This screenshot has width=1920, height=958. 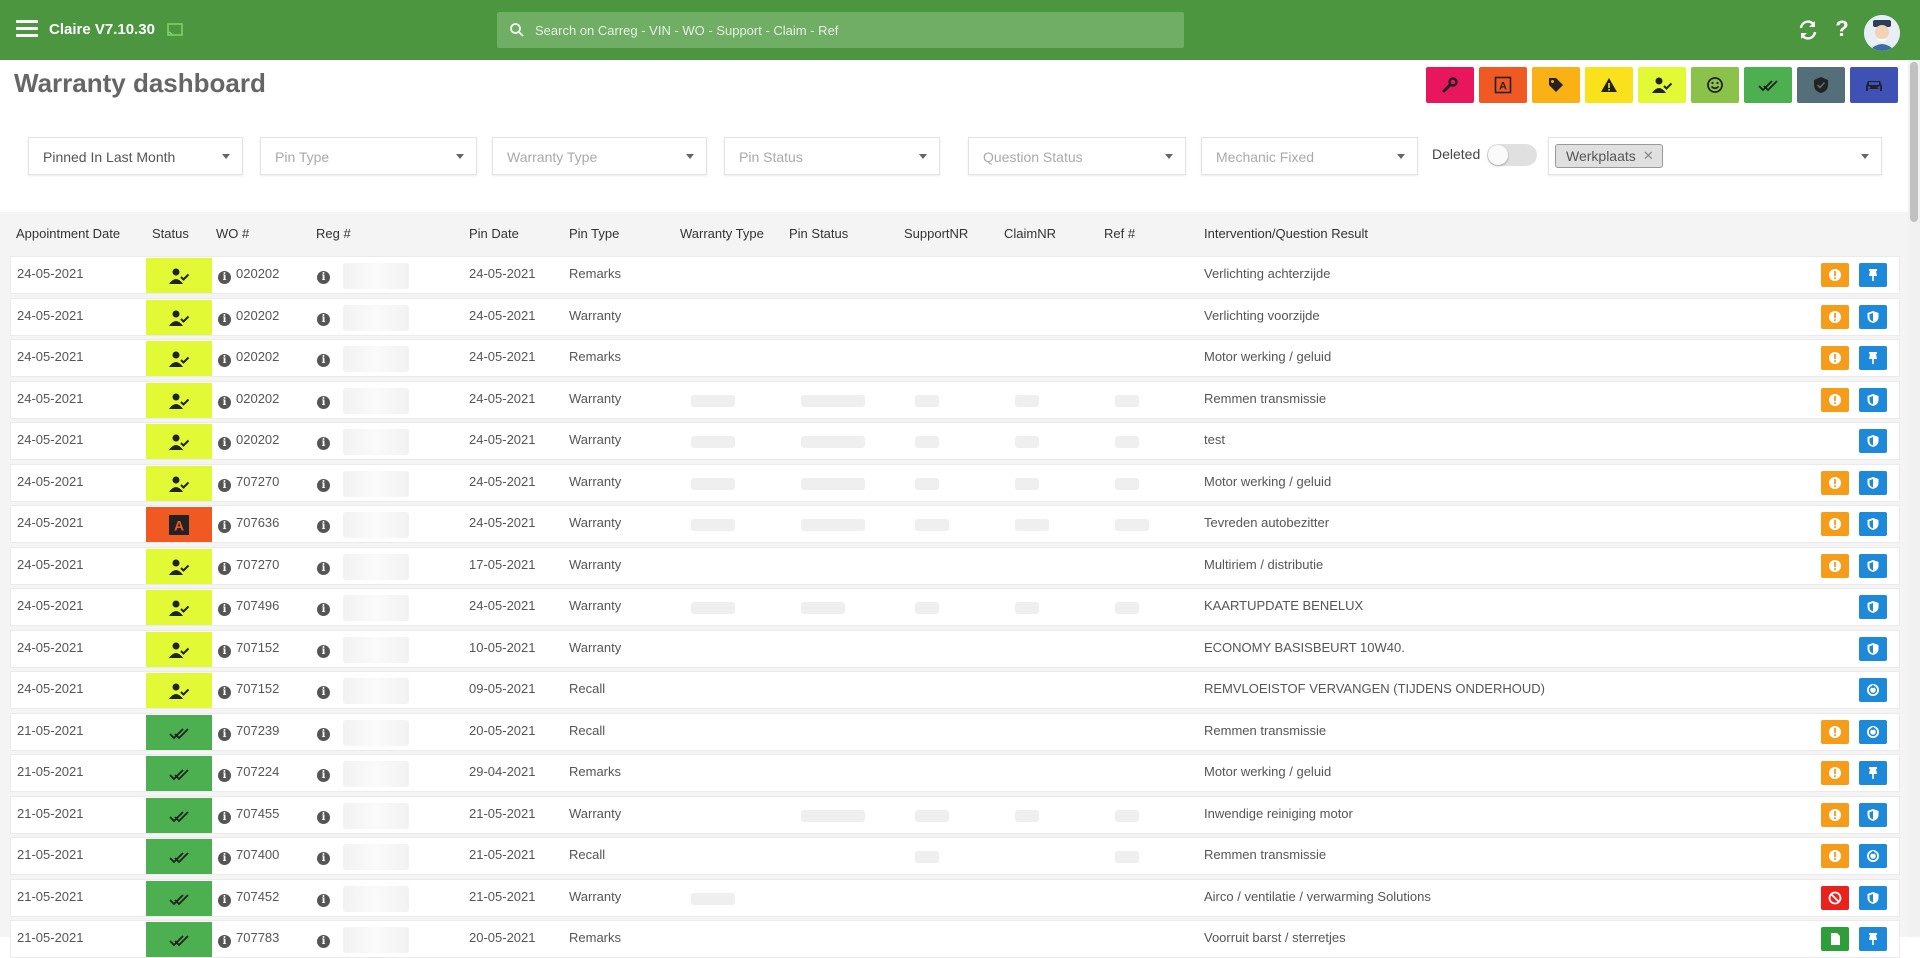 What do you see at coordinates (248, 898) in the screenshot?
I see `wo-number: i 707452` at bounding box center [248, 898].